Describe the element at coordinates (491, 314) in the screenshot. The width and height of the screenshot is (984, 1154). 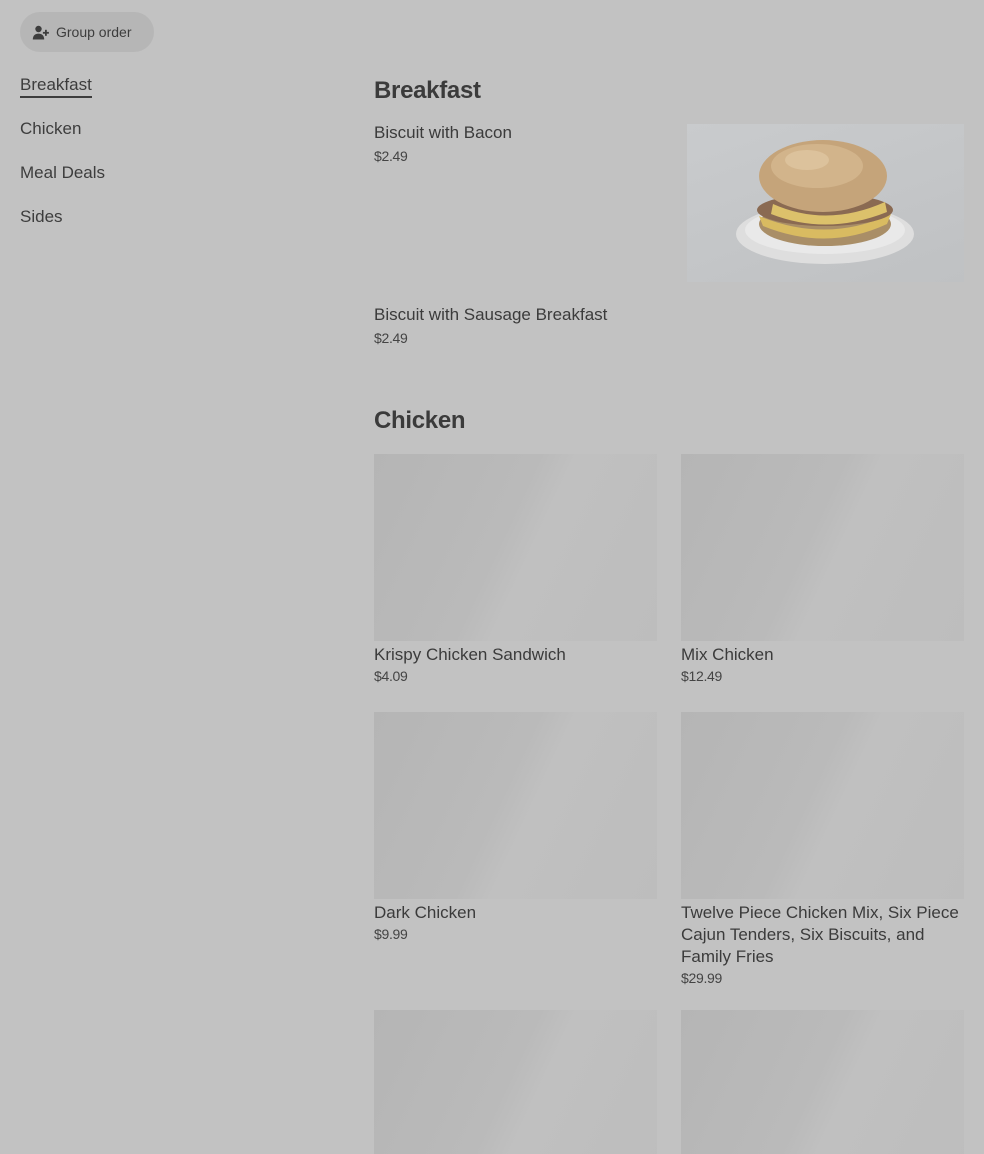
I see `item-name: Biscuit with Sausage Breakfast` at that location.